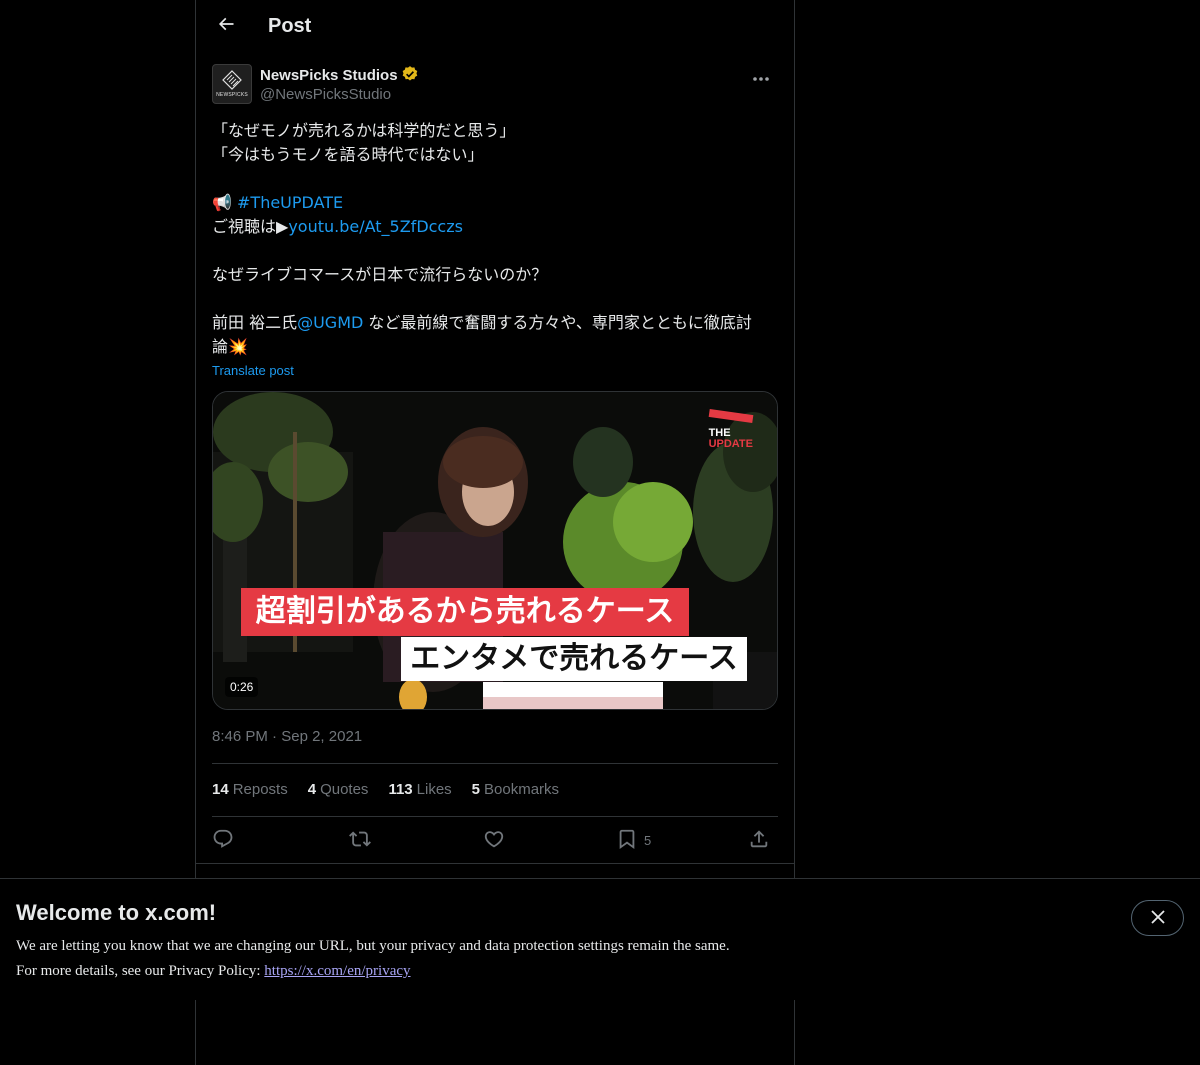 This screenshot has height=1065, width=1200. What do you see at coordinates (375, 226) in the screenshot?
I see `youtube-link: youtu.be/At_5ZfDcczs` at bounding box center [375, 226].